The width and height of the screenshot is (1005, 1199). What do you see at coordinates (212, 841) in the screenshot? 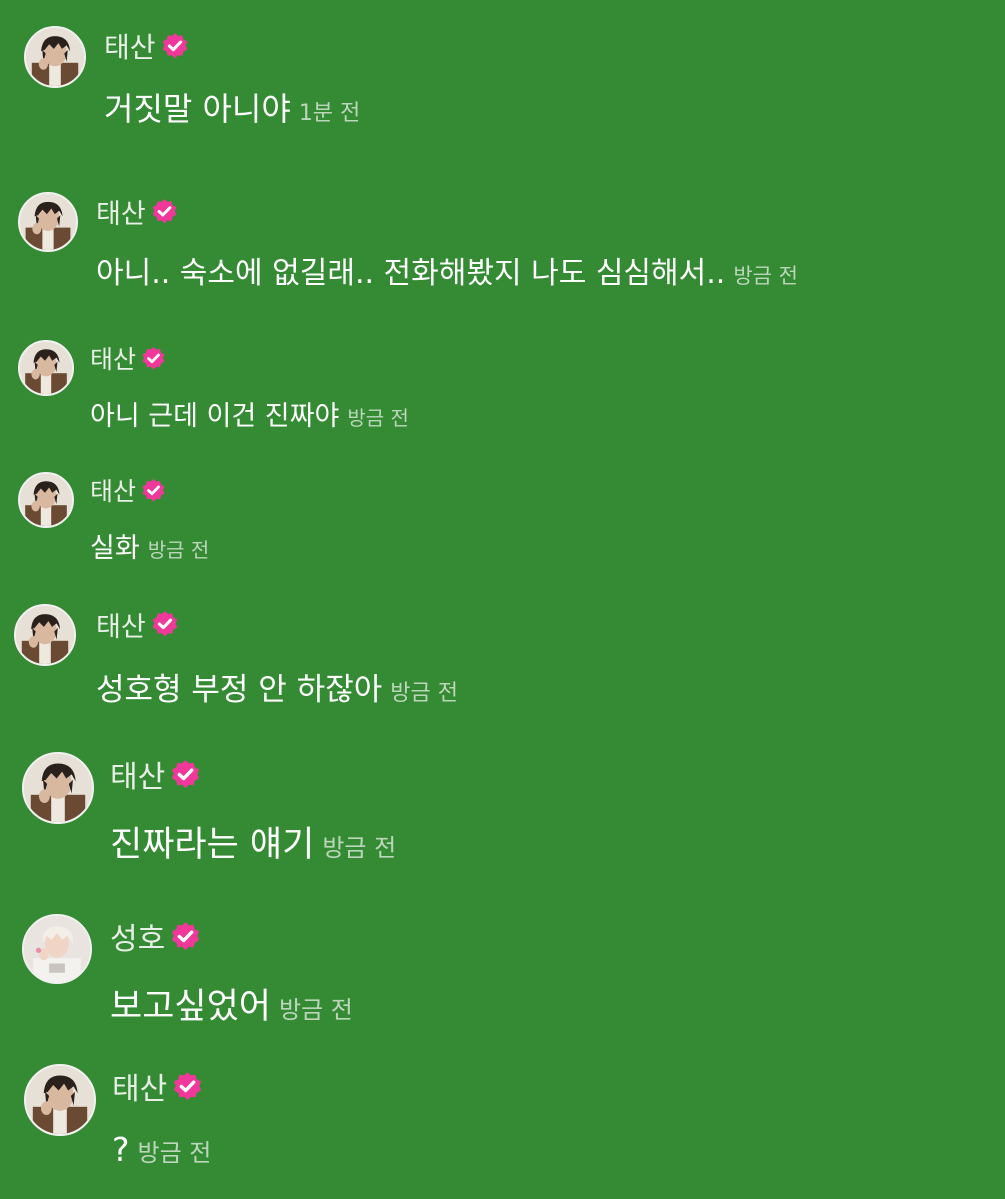
I see `message-text: 진짜라는 얘기` at bounding box center [212, 841].